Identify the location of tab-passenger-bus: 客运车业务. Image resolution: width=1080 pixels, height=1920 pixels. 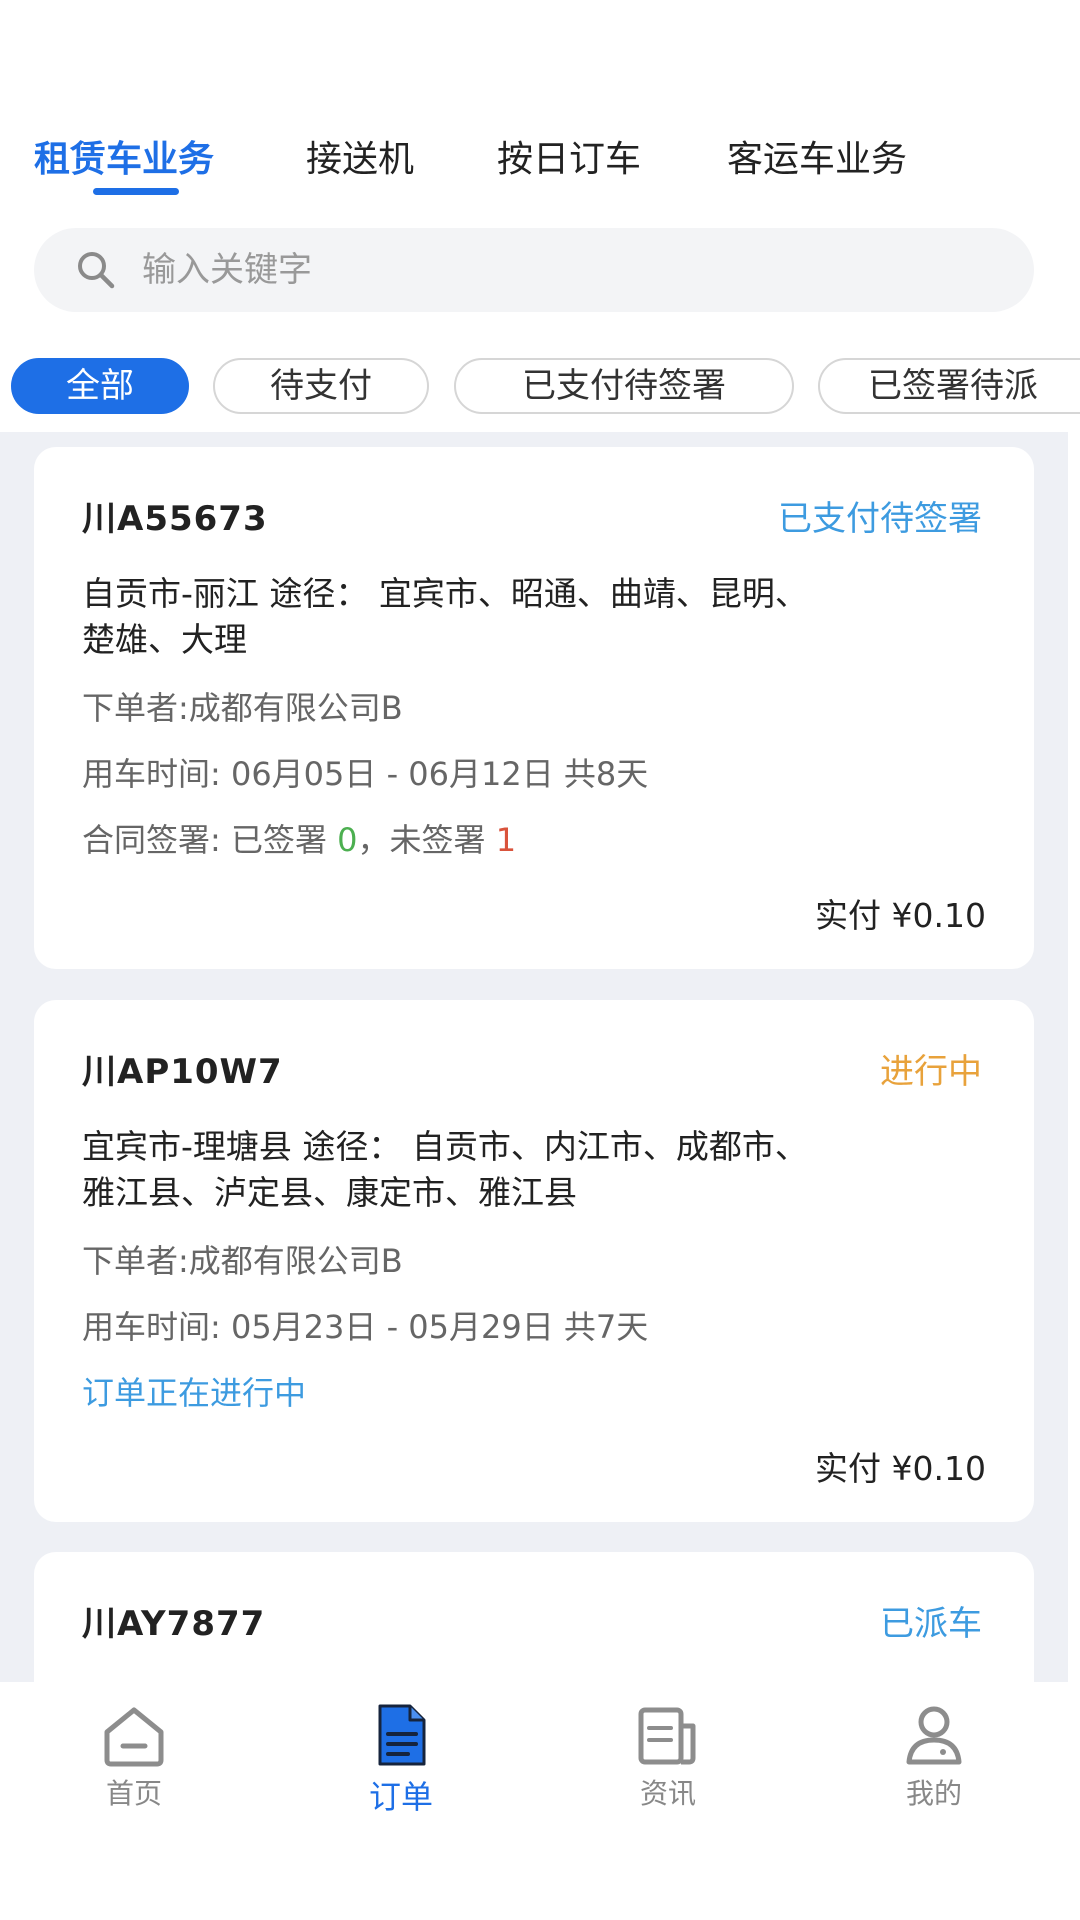
(817, 156).